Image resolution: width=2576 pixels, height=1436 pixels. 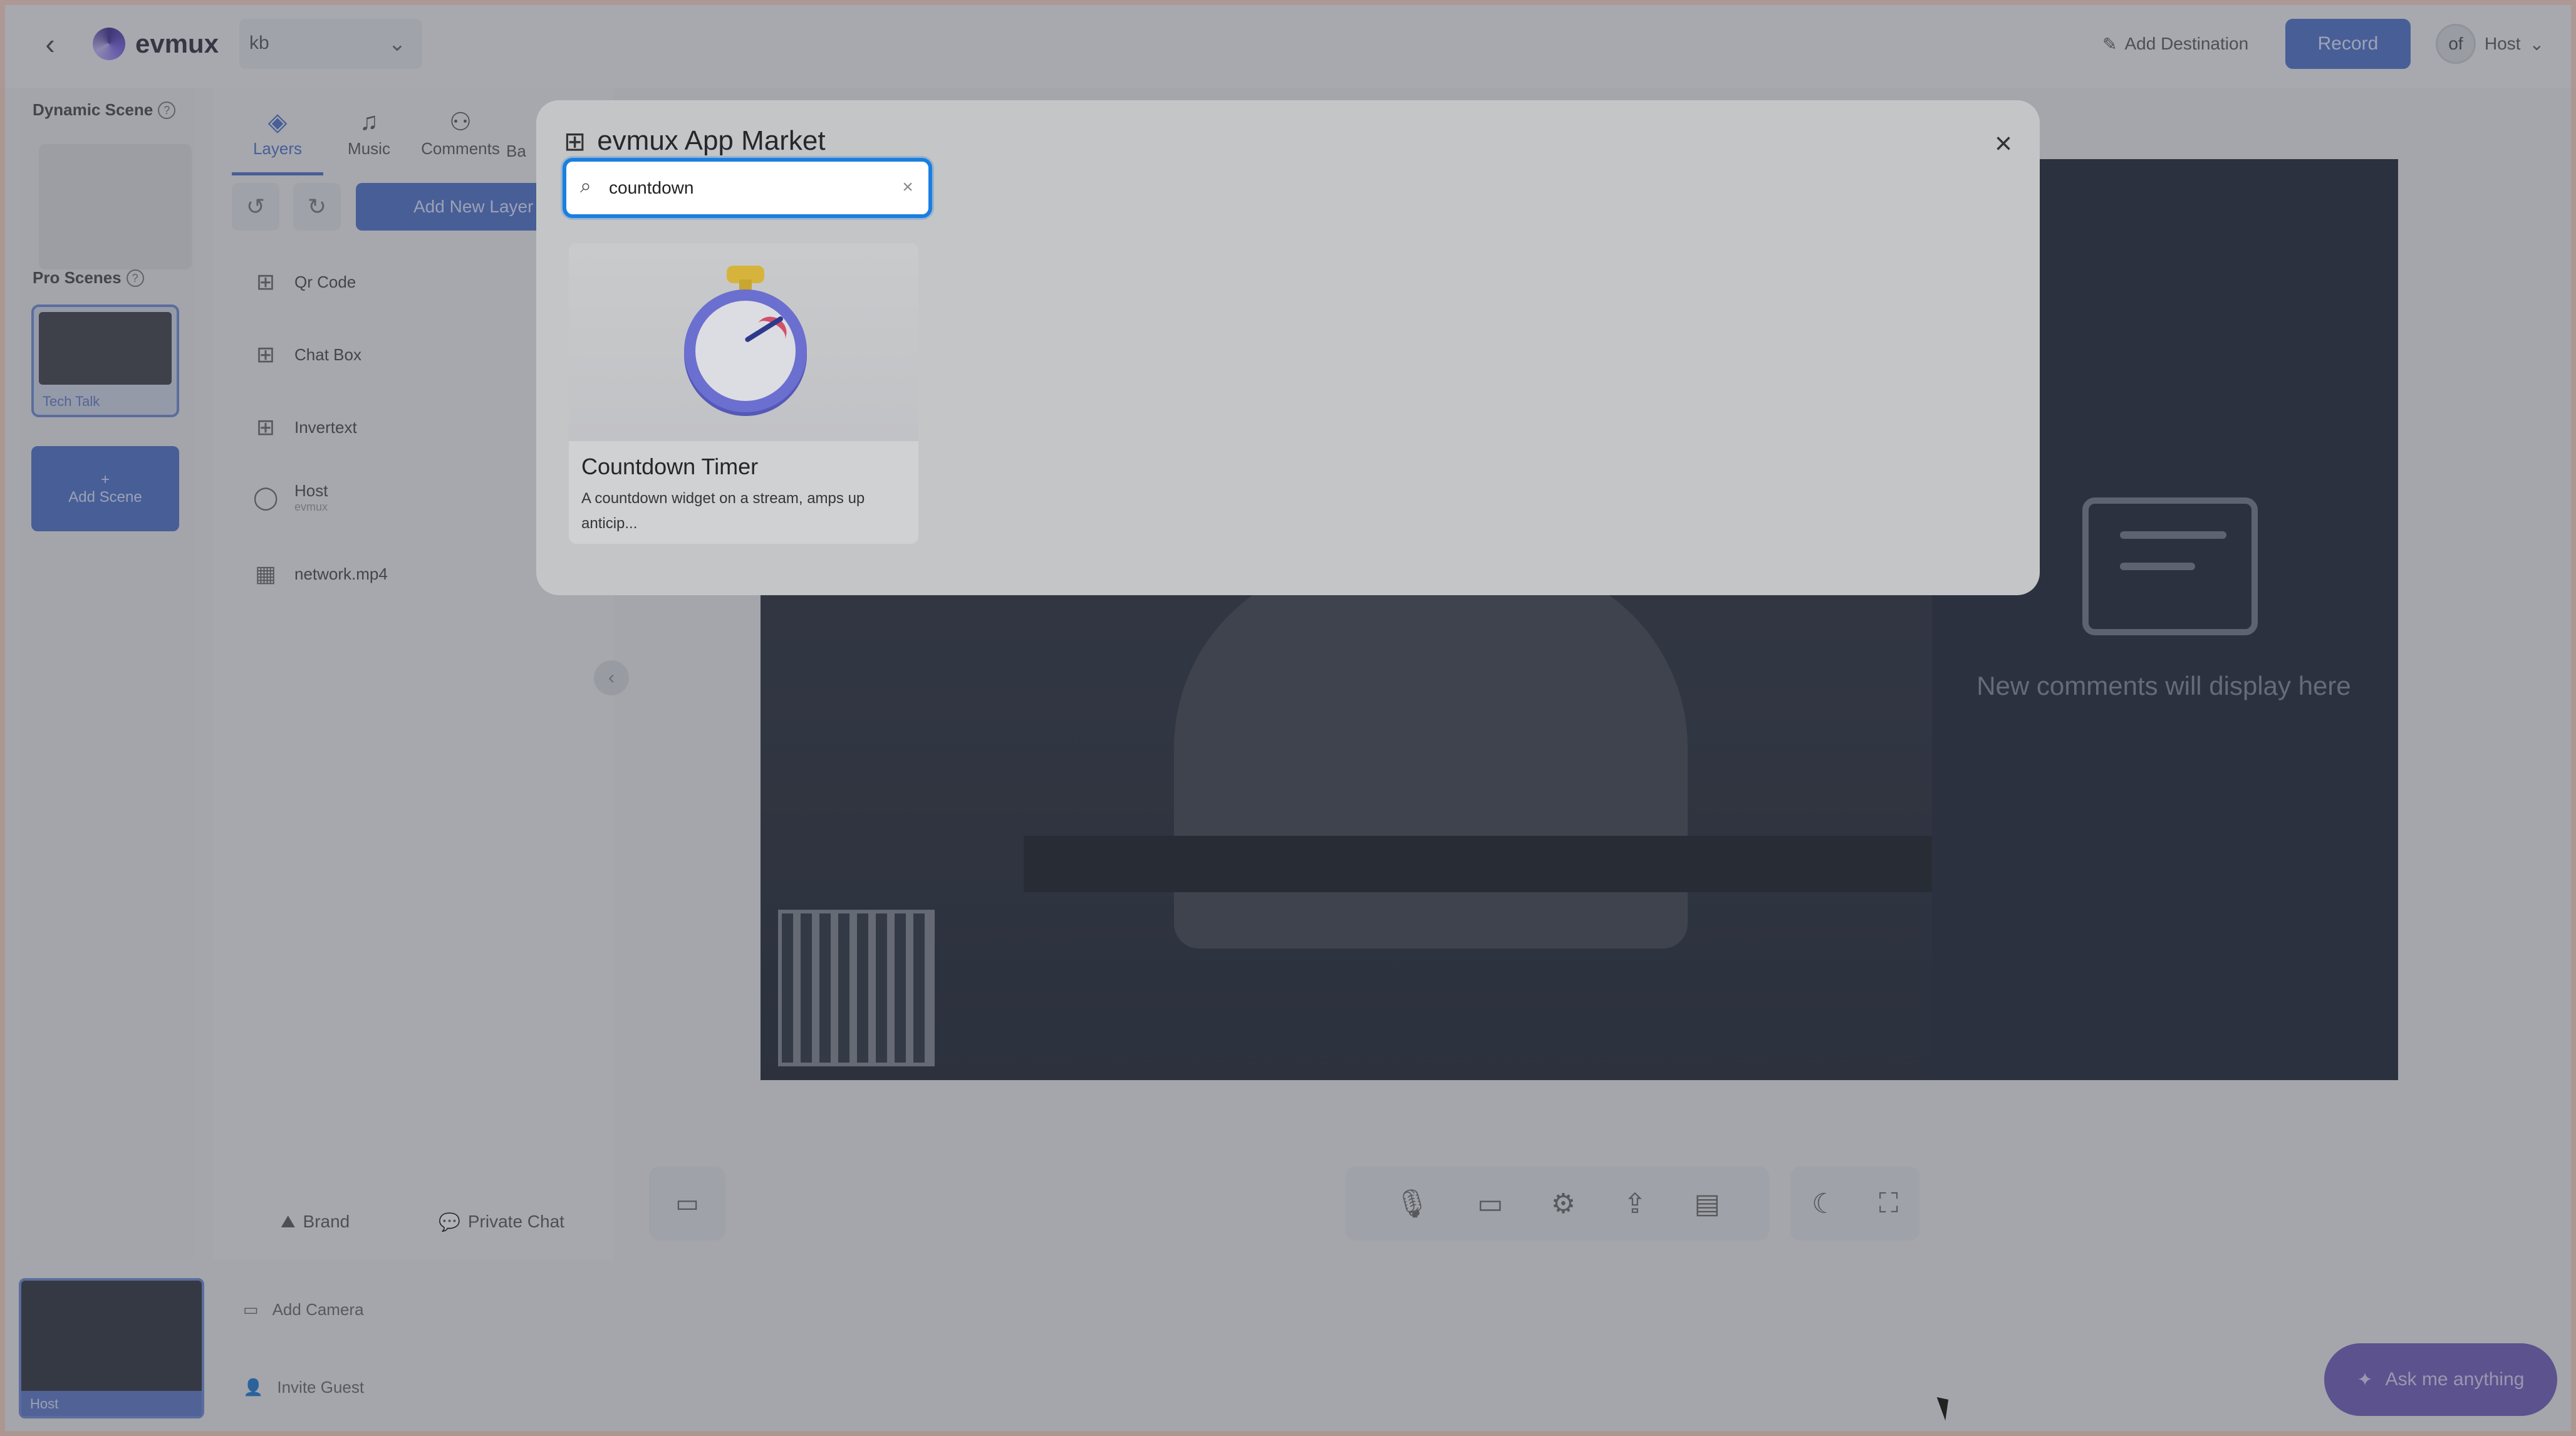 What do you see at coordinates (711, 141) in the screenshot?
I see `modal-title-text: evmux App Market` at bounding box center [711, 141].